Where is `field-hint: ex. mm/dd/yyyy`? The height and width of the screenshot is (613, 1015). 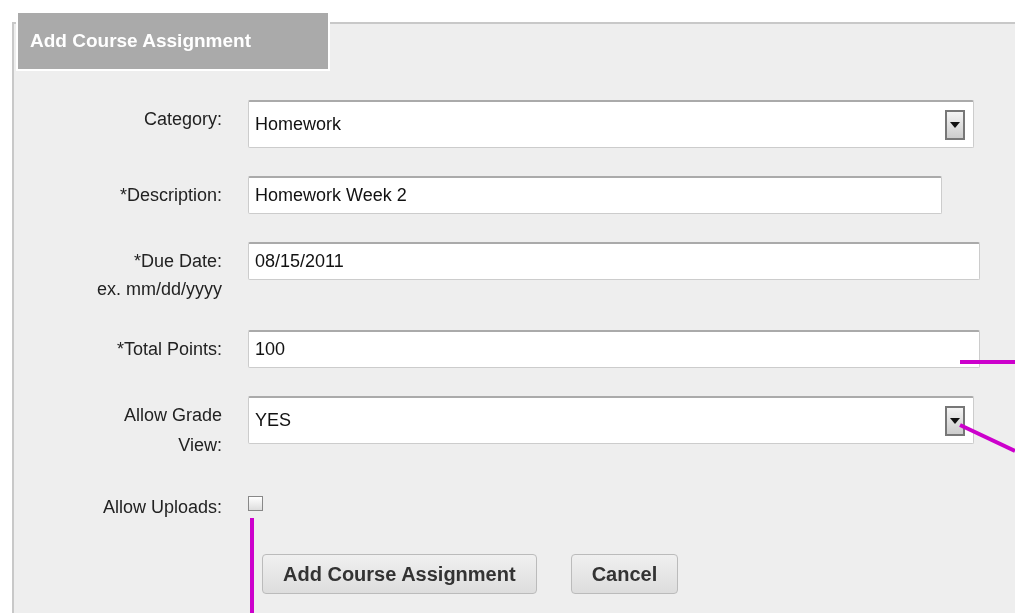
field-hint: ex. mm/dd/yyyy is located at coordinates (159, 289).